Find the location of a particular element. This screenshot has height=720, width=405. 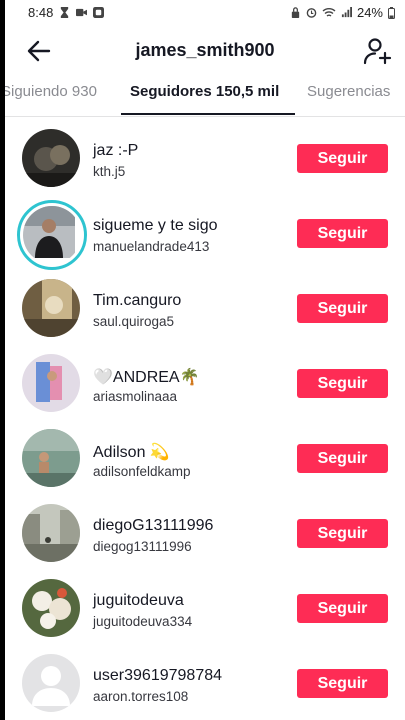

tab-suggestions: Sugerencias is located at coordinates (348, 91).